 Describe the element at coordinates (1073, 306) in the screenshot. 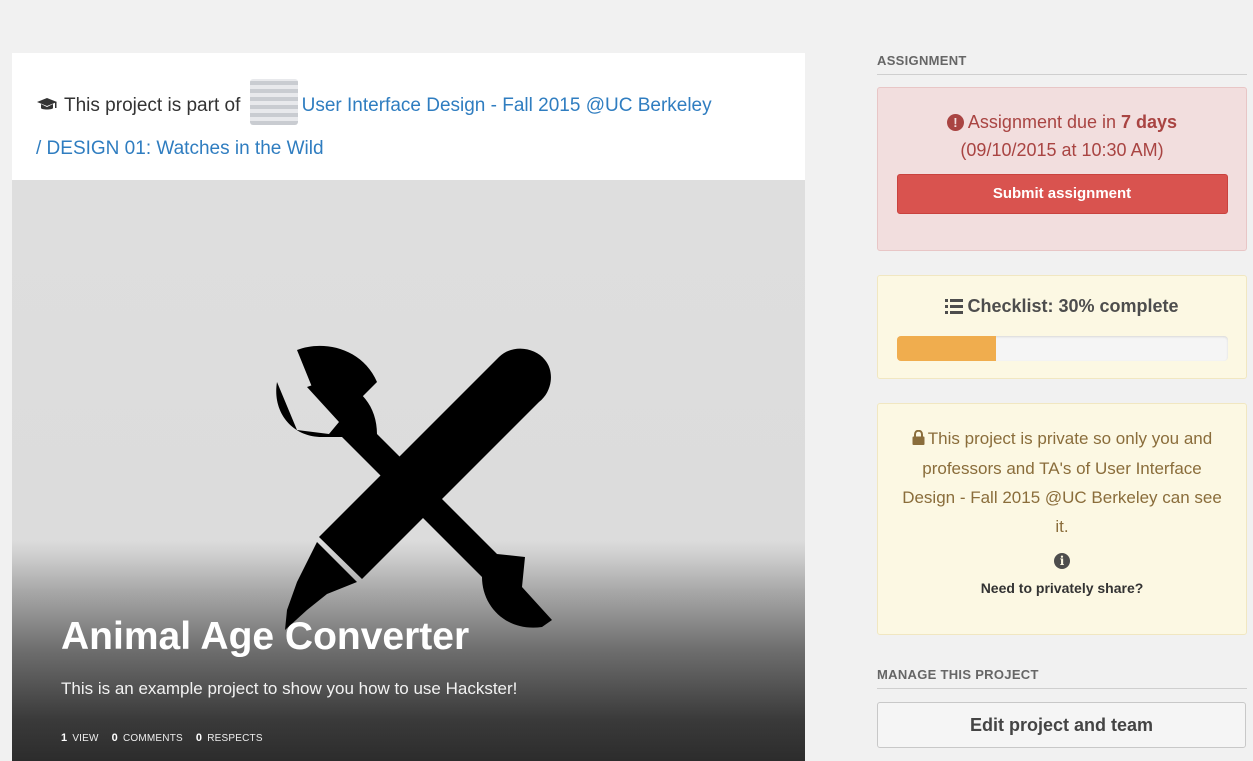

I see `checklist-label: Checklist: 30% complete` at that location.